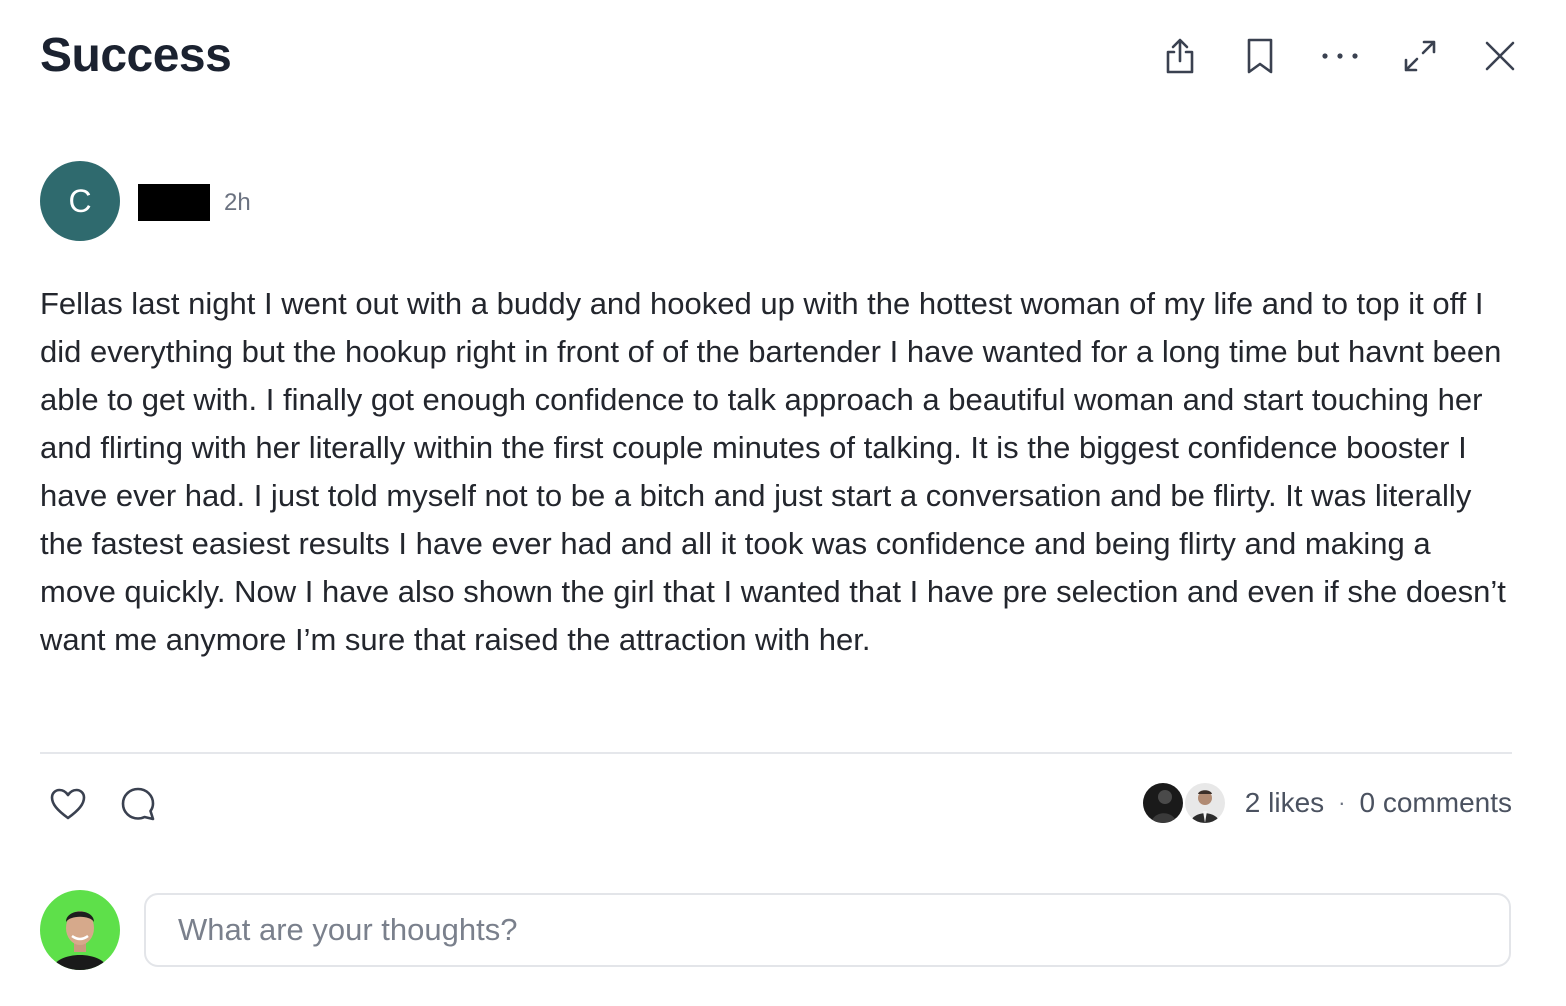 This screenshot has height=1006, width=1566. I want to click on heart-icon, so click(68, 804).